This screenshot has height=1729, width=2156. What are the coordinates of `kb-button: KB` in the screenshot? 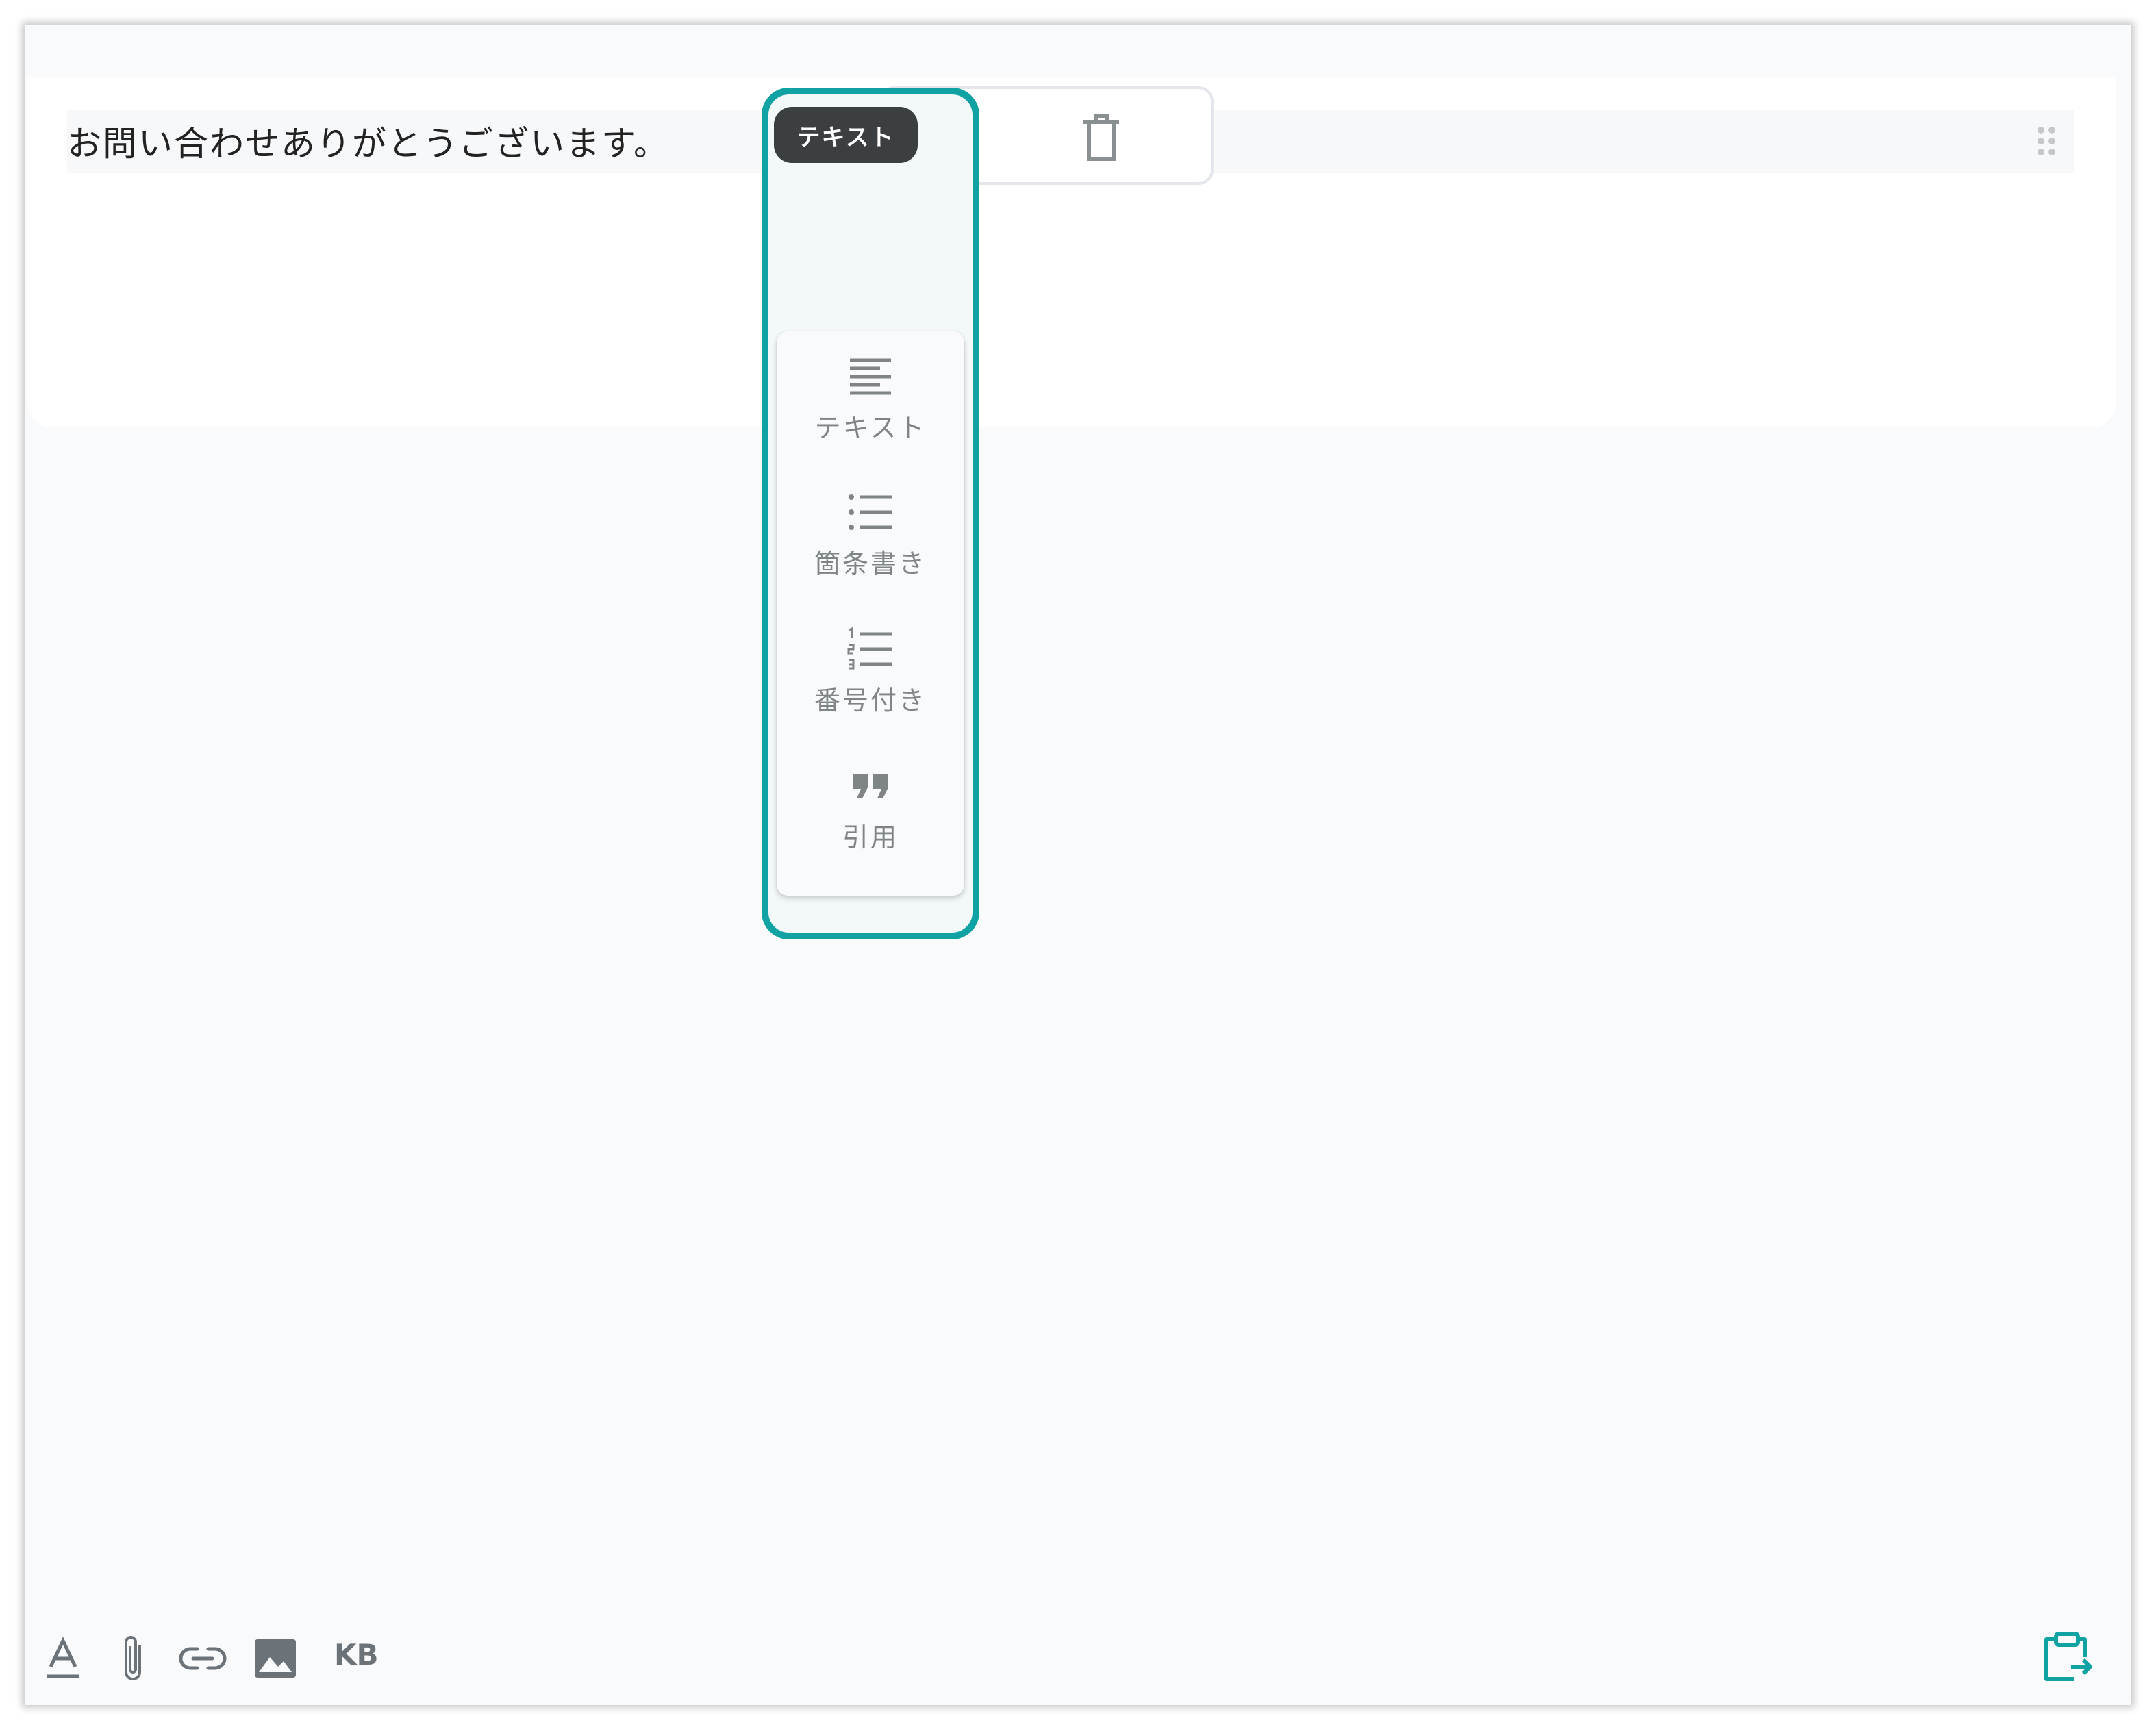 It's located at (356, 1655).